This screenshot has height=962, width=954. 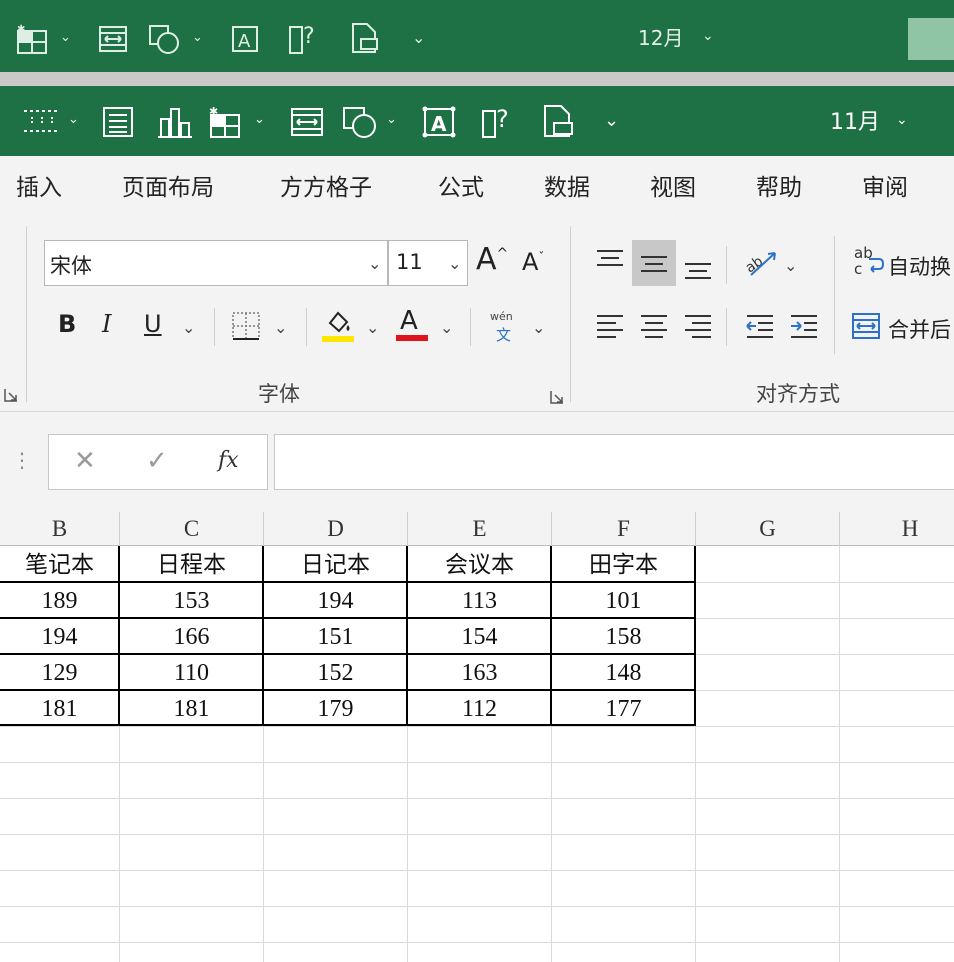 What do you see at coordinates (479, 529) in the screenshot?
I see `column-header-e: E` at bounding box center [479, 529].